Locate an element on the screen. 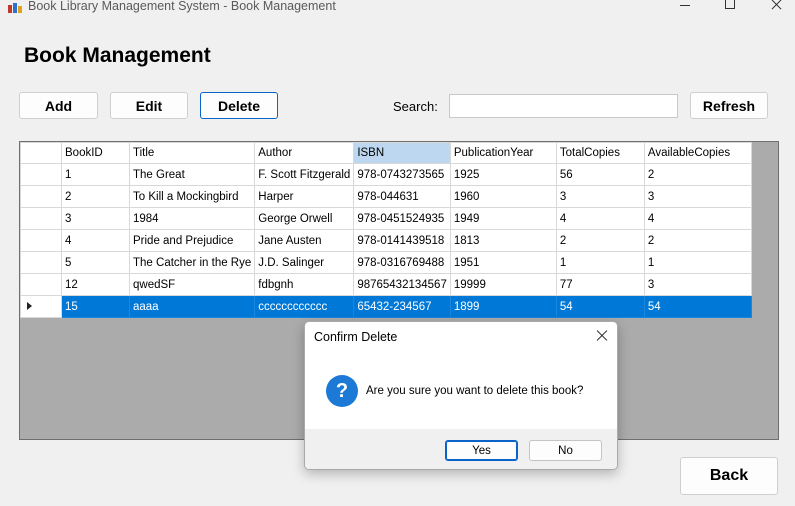 This screenshot has width=795, height=506. column-header-bookid: BookID is located at coordinates (95, 153).